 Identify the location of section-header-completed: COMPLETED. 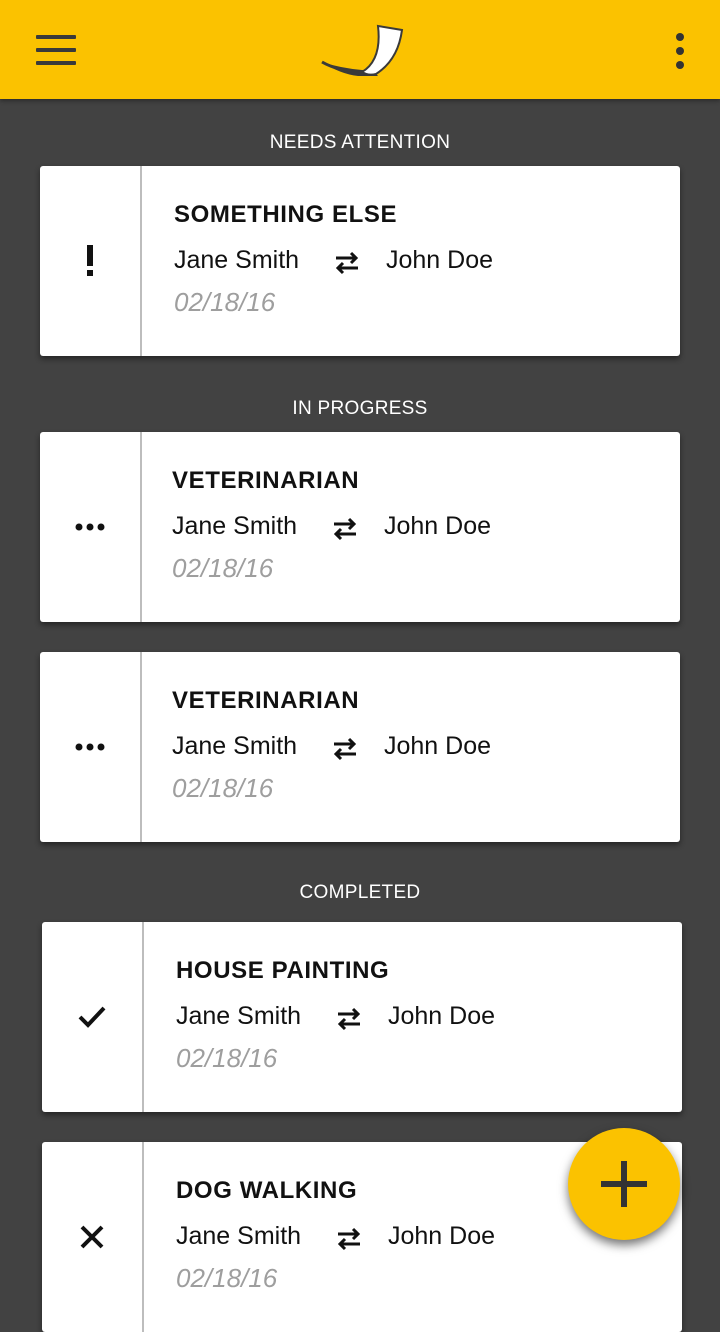
(360, 892).